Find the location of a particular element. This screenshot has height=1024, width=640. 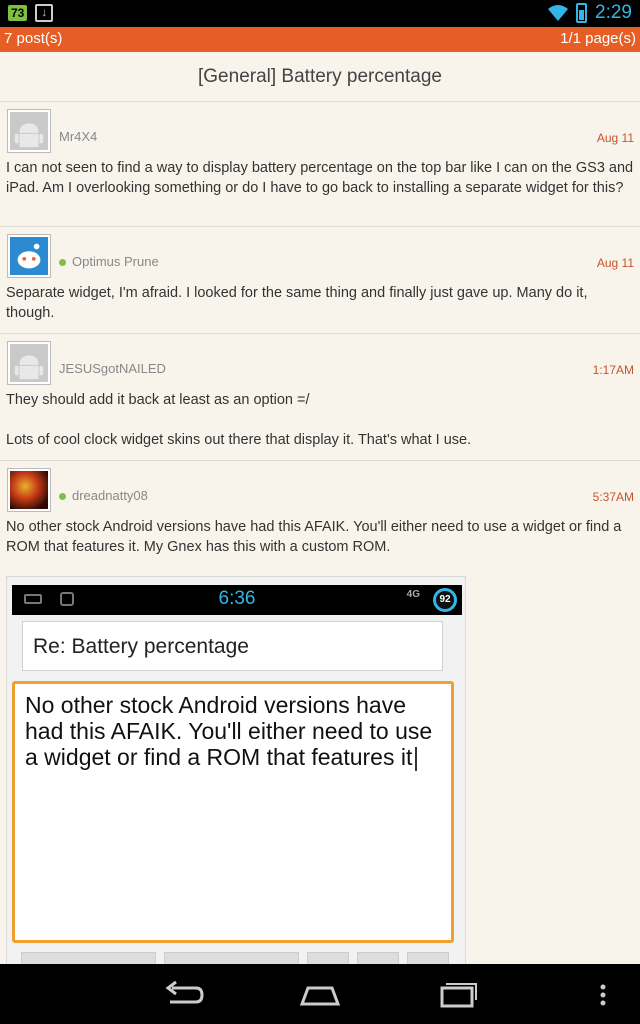

post-count: 7 post(s) is located at coordinates (33, 38).